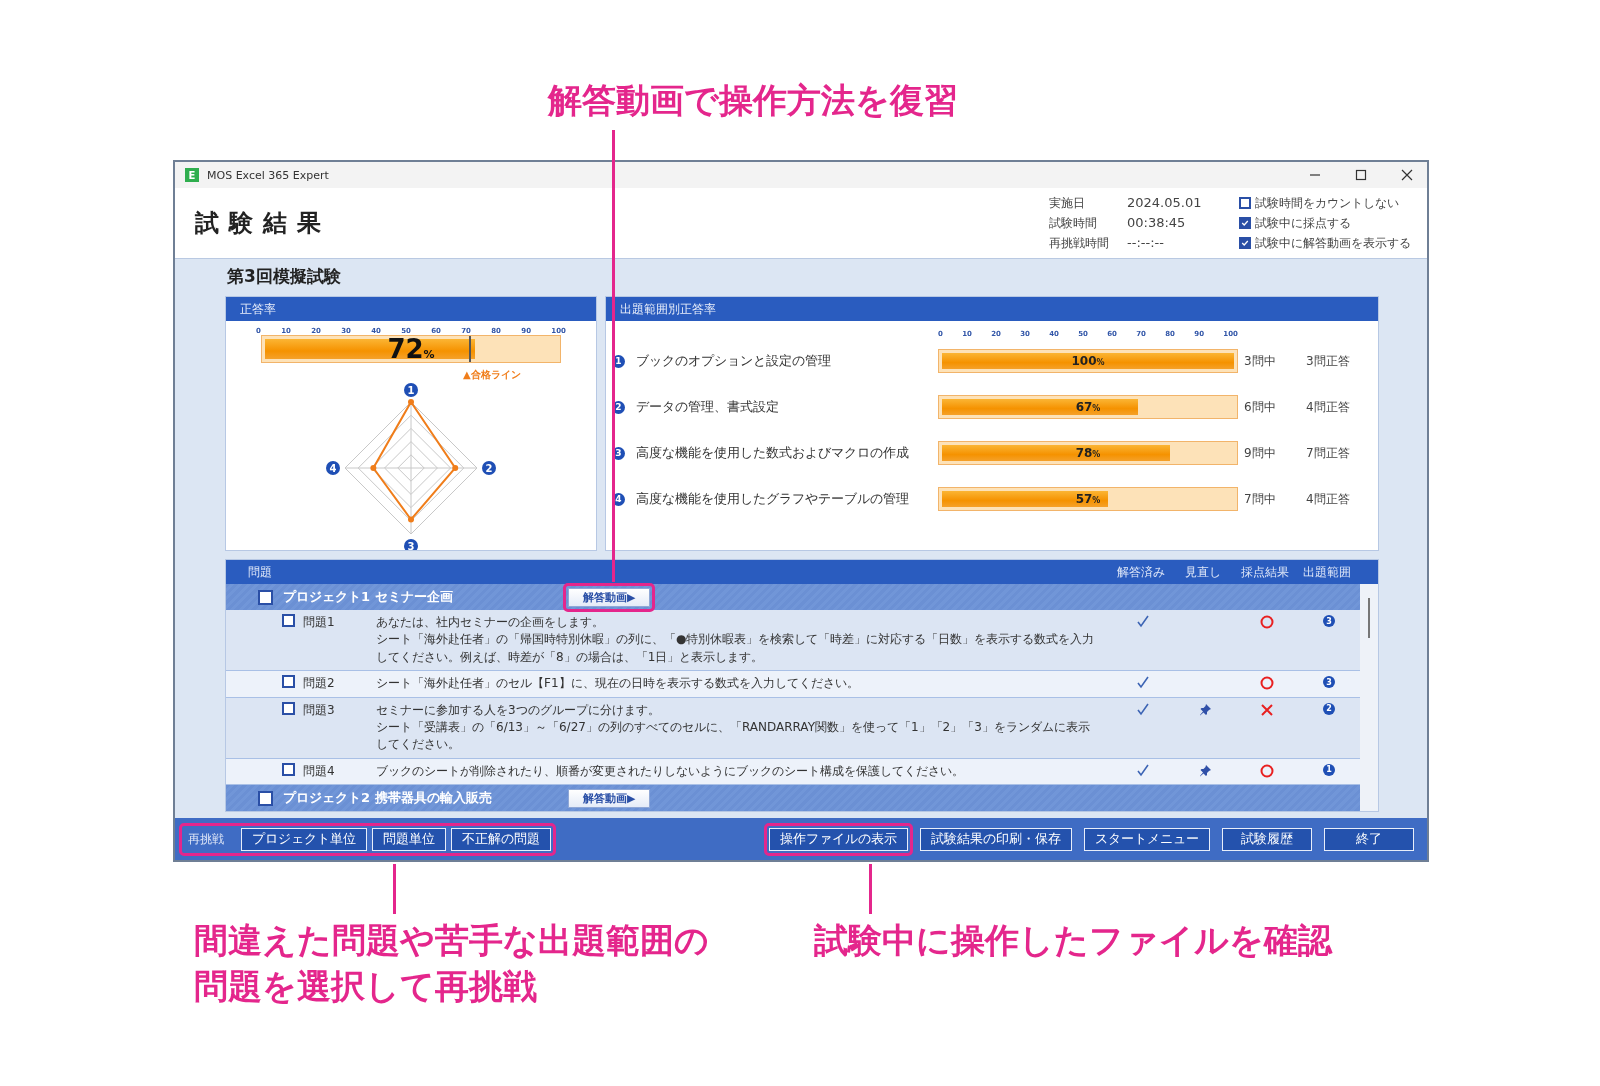  What do you see at coordinates (1328, 453) in the screenshot?
I see `correct-count: 7問正答` at bounding box center [1328, 453].